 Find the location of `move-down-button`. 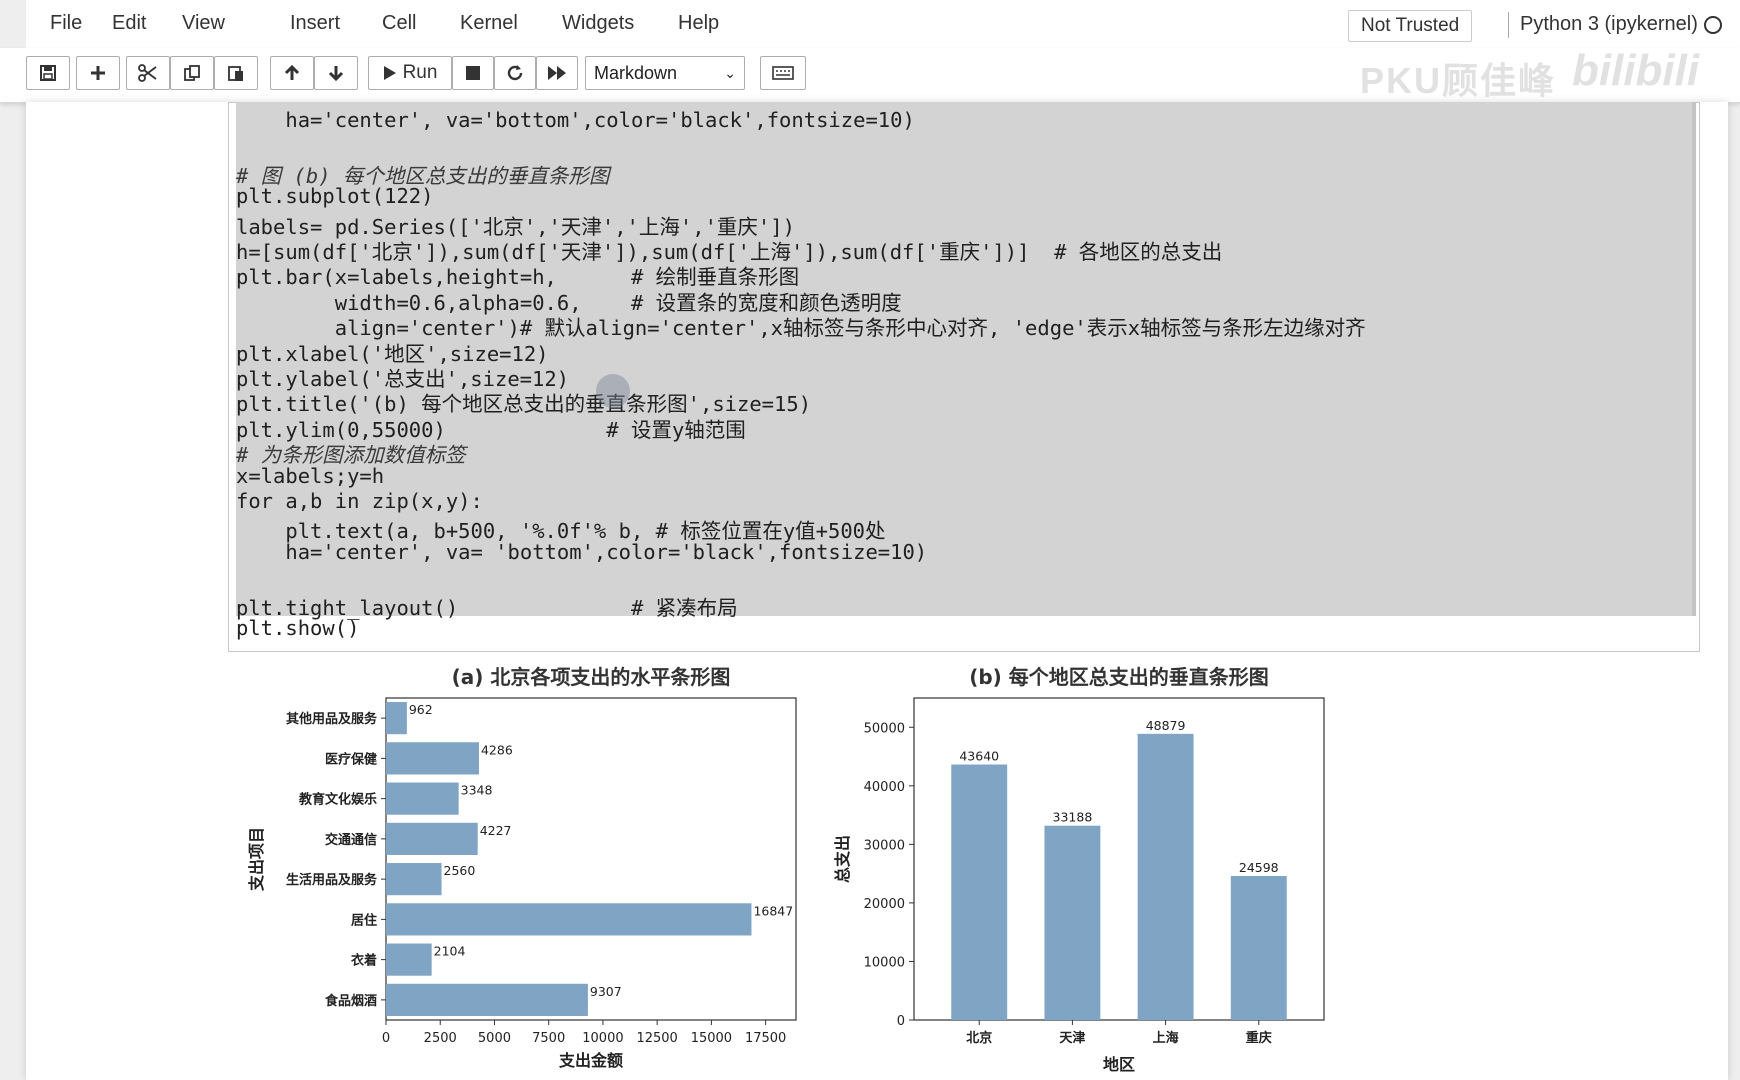

move-down-button is located at coordinates (336, 73).